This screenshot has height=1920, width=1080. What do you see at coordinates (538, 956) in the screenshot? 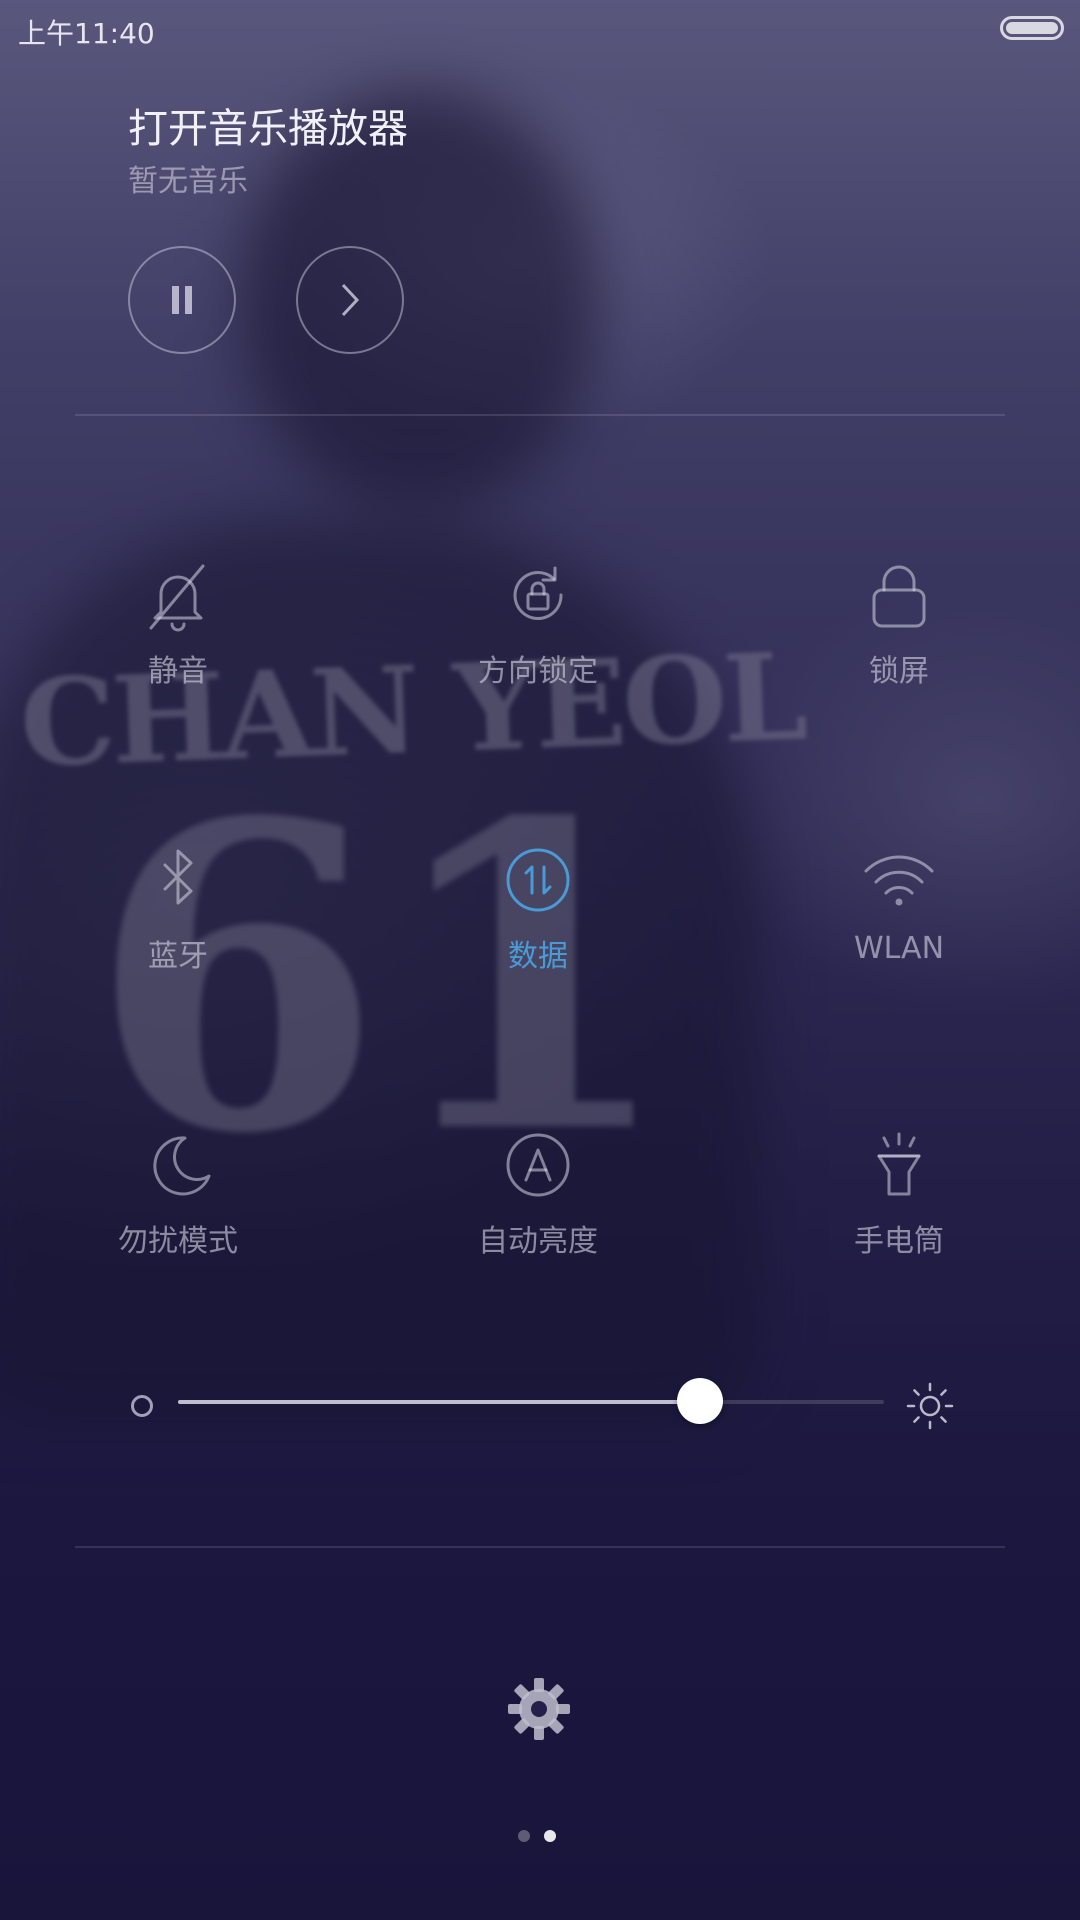
I see `toggle-label: 数据` at bounding box center [538, 956].